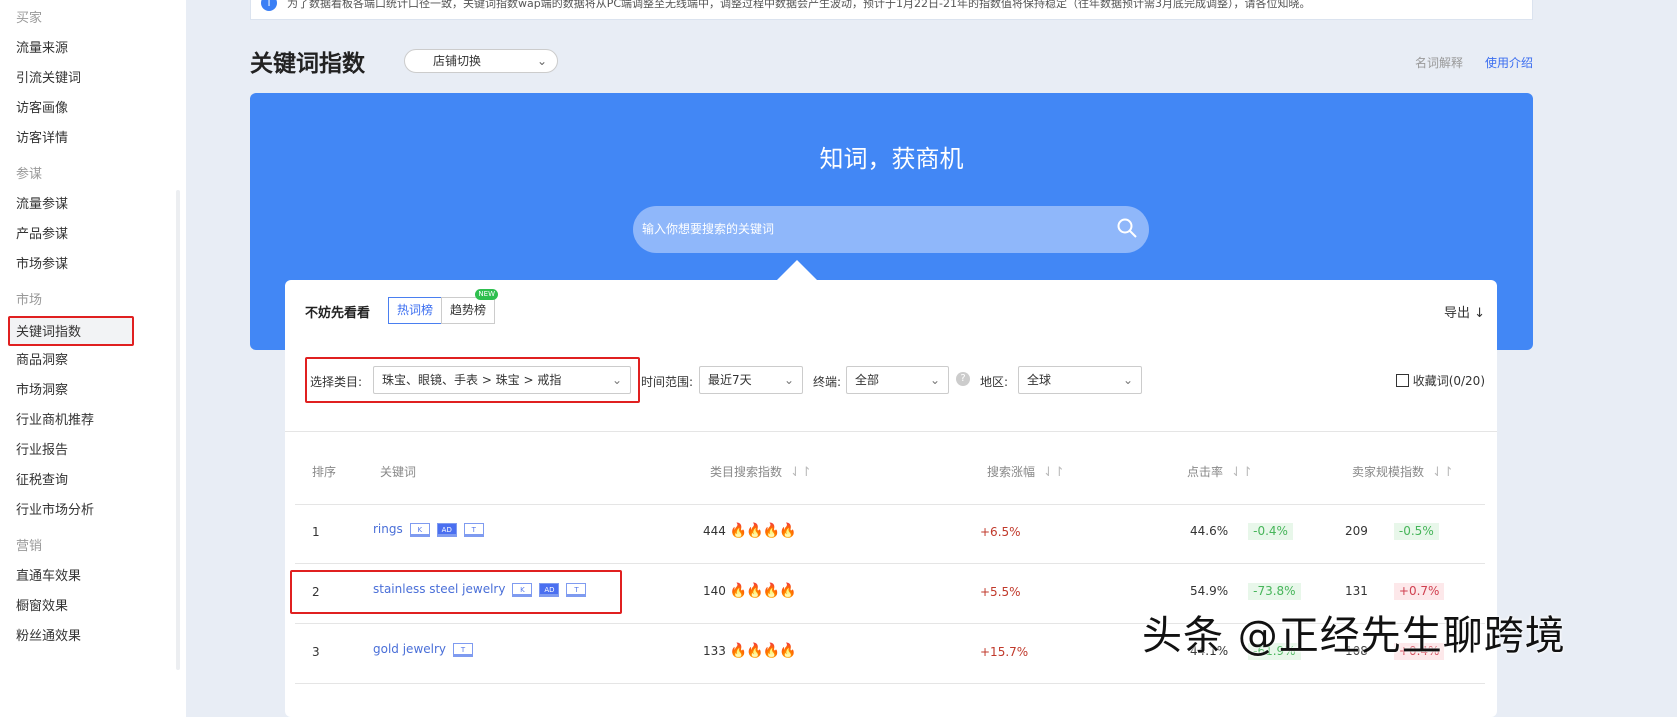 The width and height of the screenshot is (1677, 717). I want to click on keyword-tag-icon: K, so click(419, 529).